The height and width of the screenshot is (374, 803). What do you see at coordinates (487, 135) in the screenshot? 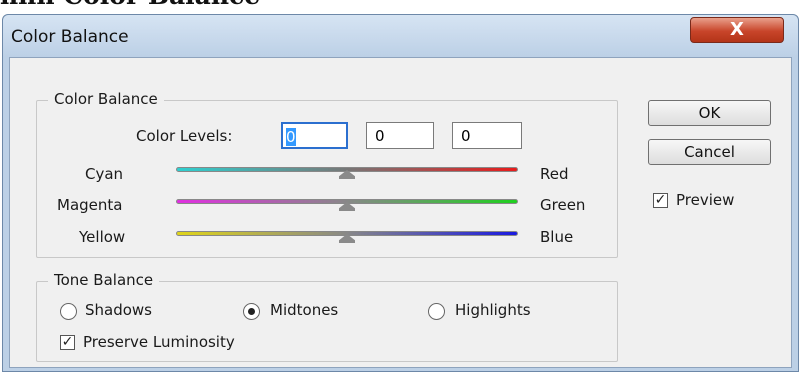
I see `color-level-input-3: 0` at bounding box center [487, 135].